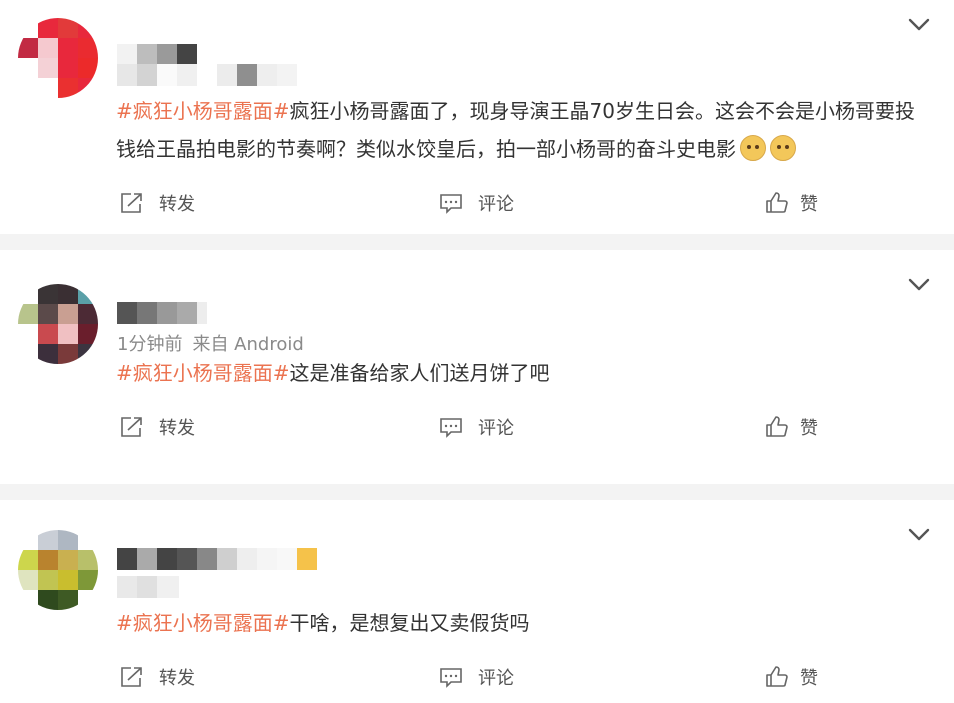 The height and width of the screenshot is (703, 954). What do you see at coordinates (248, 344) in the screenshot?
I see `post-source: 来自 Android` at bounding box center [248, 344].